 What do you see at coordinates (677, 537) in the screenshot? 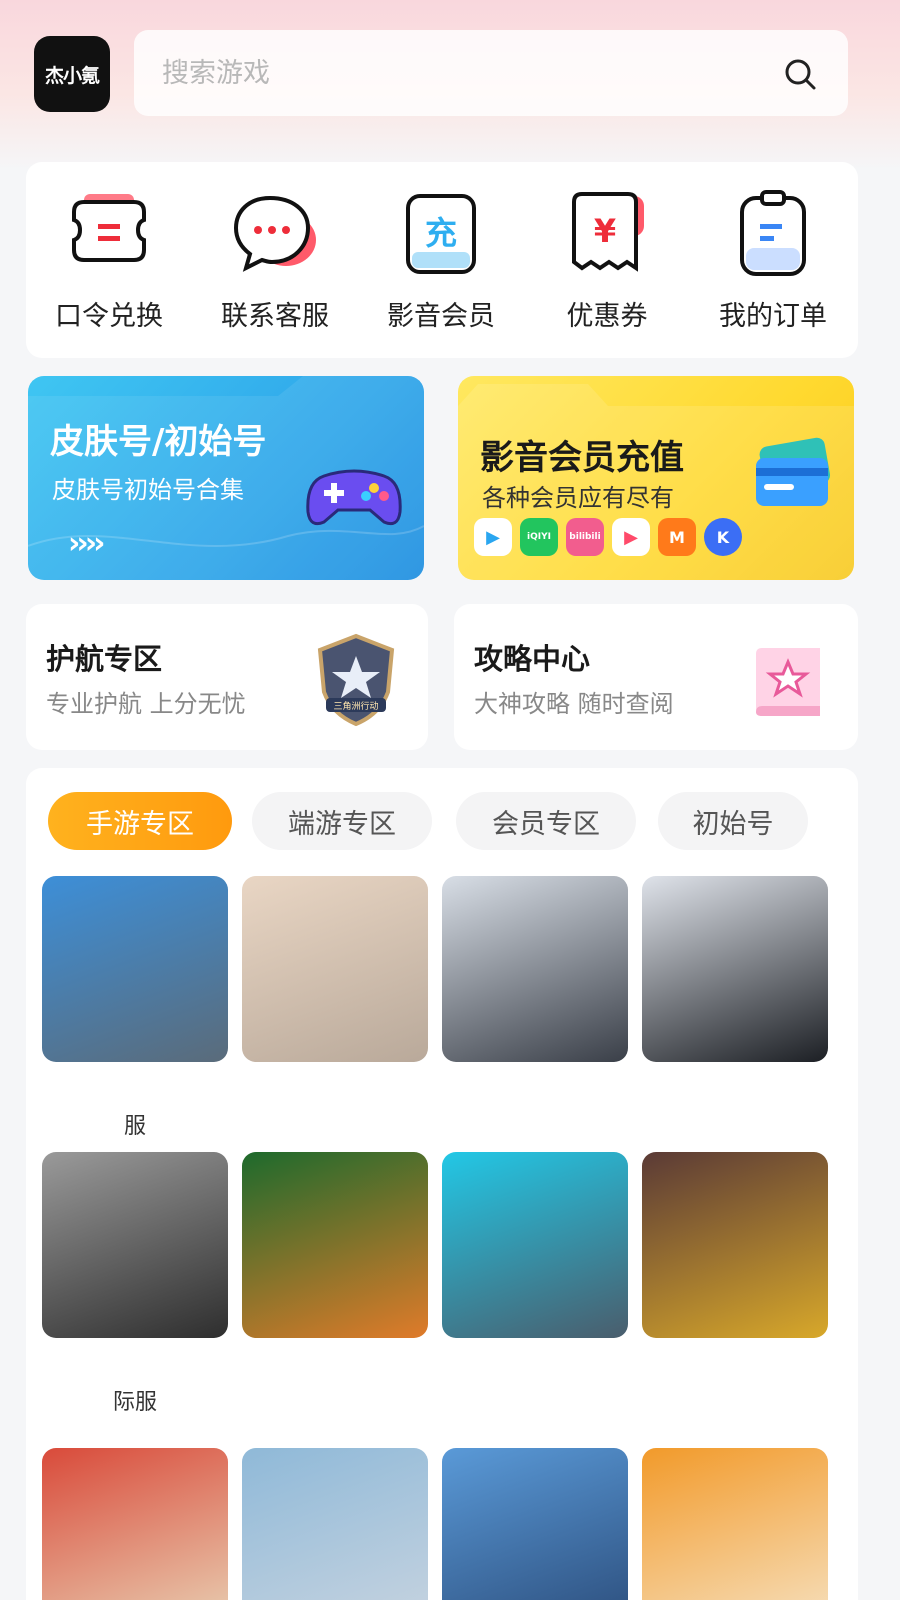
I see `mgtv-app-icon: M` at bounding box center [677, 537].